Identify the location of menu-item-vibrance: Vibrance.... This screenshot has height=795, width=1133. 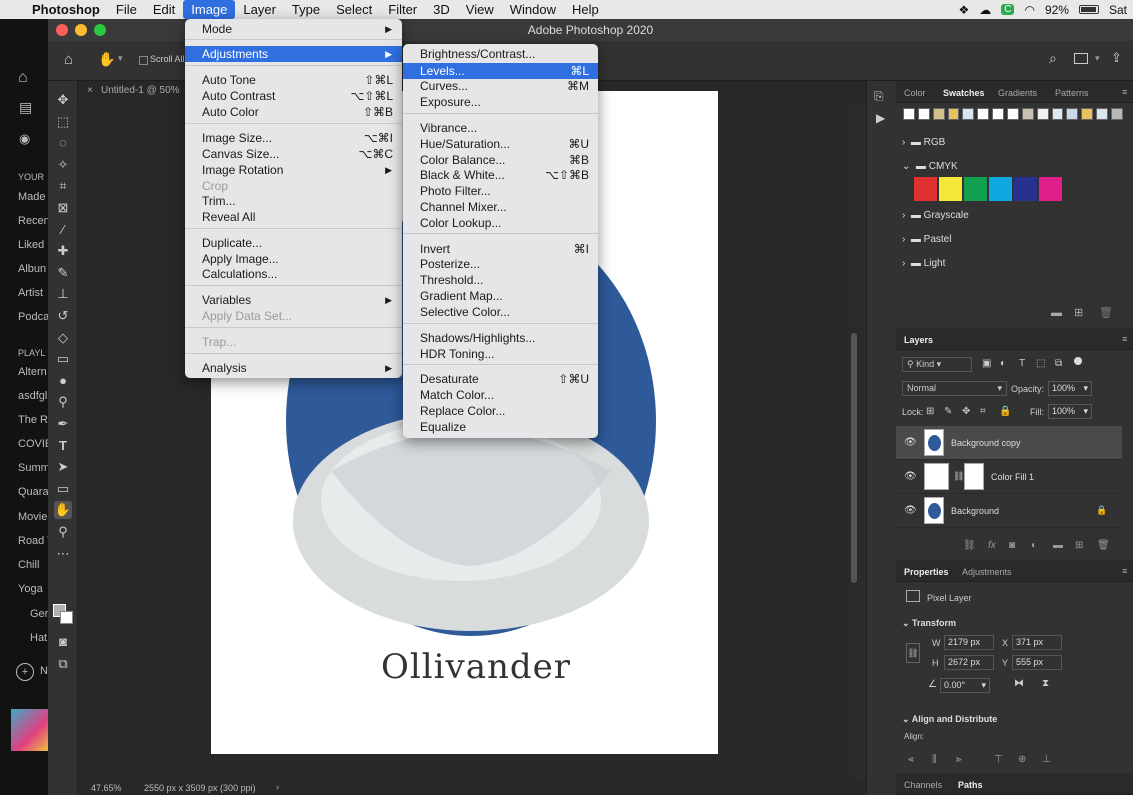
(500, 128).